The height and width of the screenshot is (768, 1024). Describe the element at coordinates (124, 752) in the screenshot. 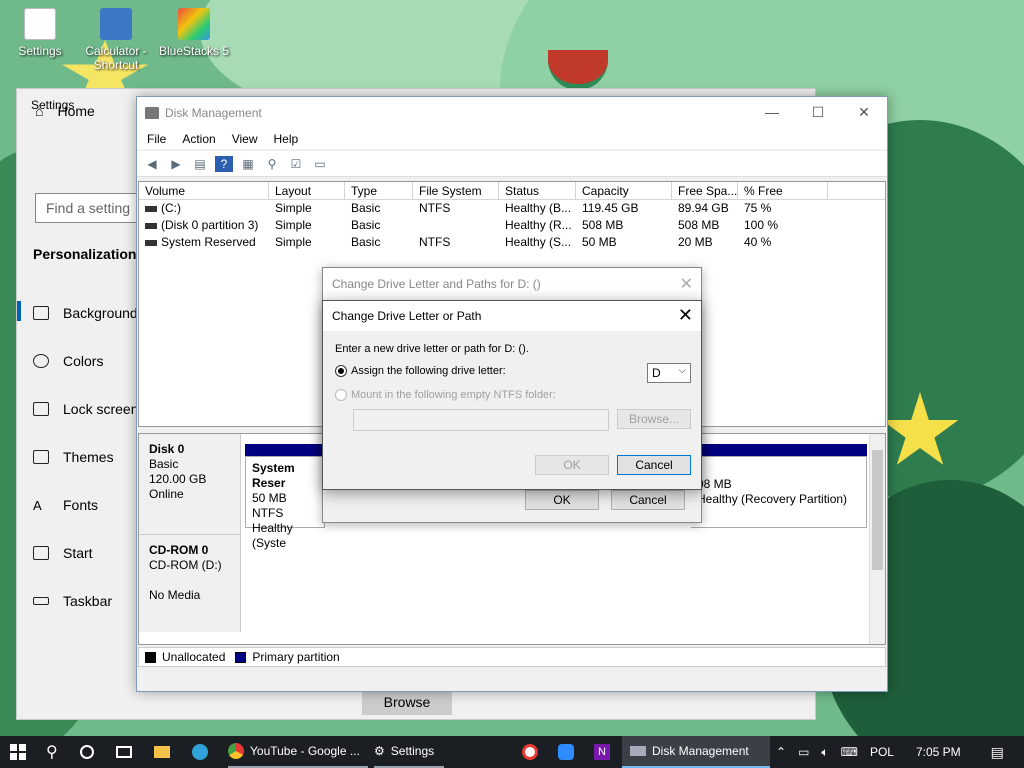

I see `task-view-icon` at that location.